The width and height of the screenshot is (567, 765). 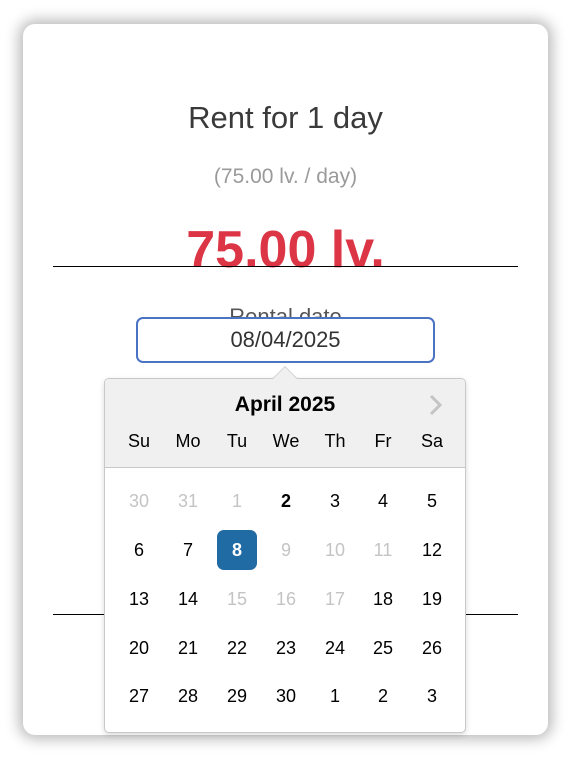 What do you see at coordinates (285, 550) in the screenshot?
I see `calendar-day: 9` at bounding box center [285, 550].